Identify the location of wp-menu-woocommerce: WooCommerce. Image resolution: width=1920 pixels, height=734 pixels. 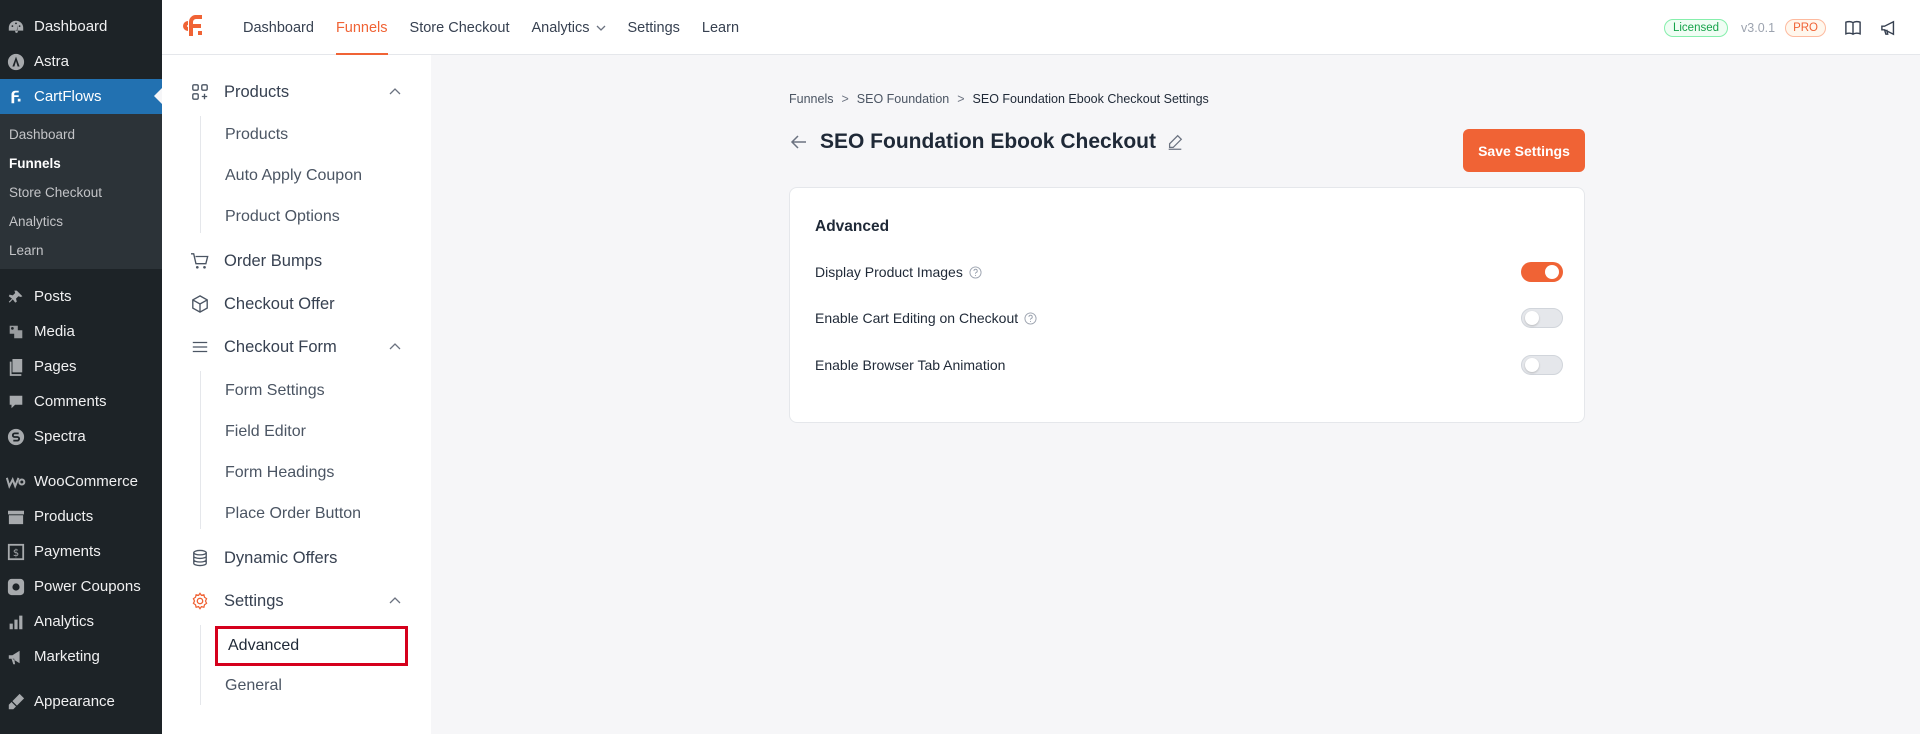
(81, 481).